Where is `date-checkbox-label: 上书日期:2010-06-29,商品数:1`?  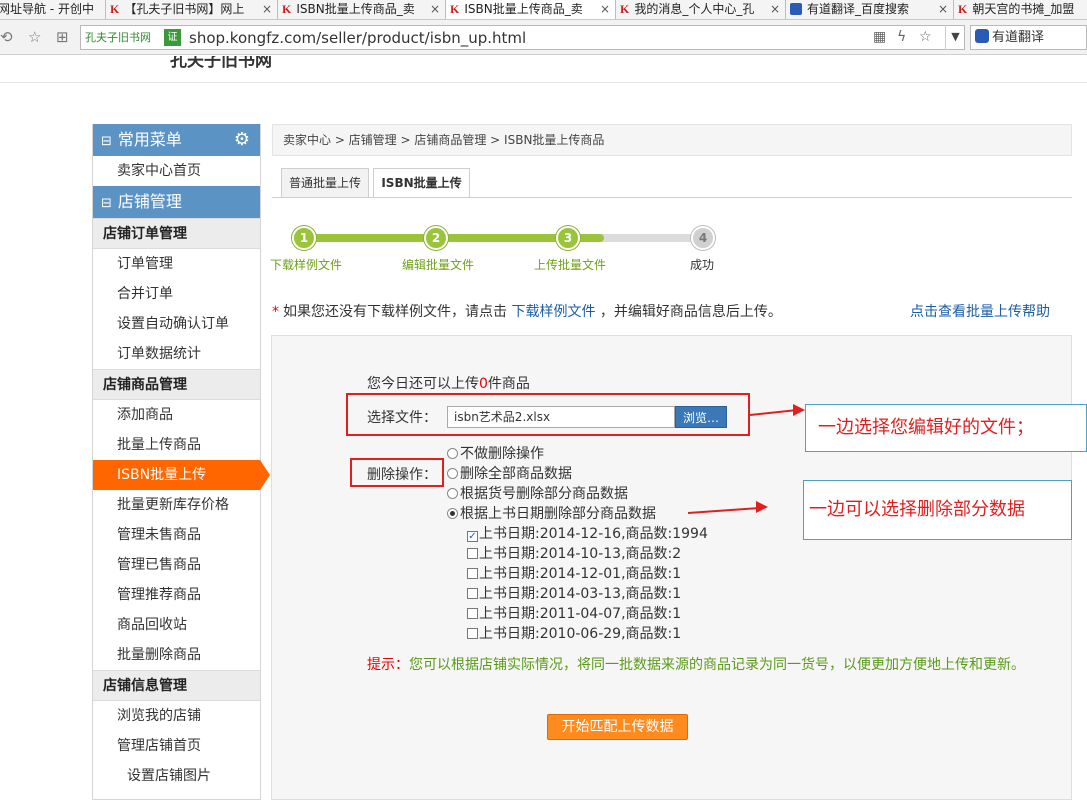 date-checkbox-label: 上书日期:2010-06-29,商品数:1 is located at coordinates (580, 634).